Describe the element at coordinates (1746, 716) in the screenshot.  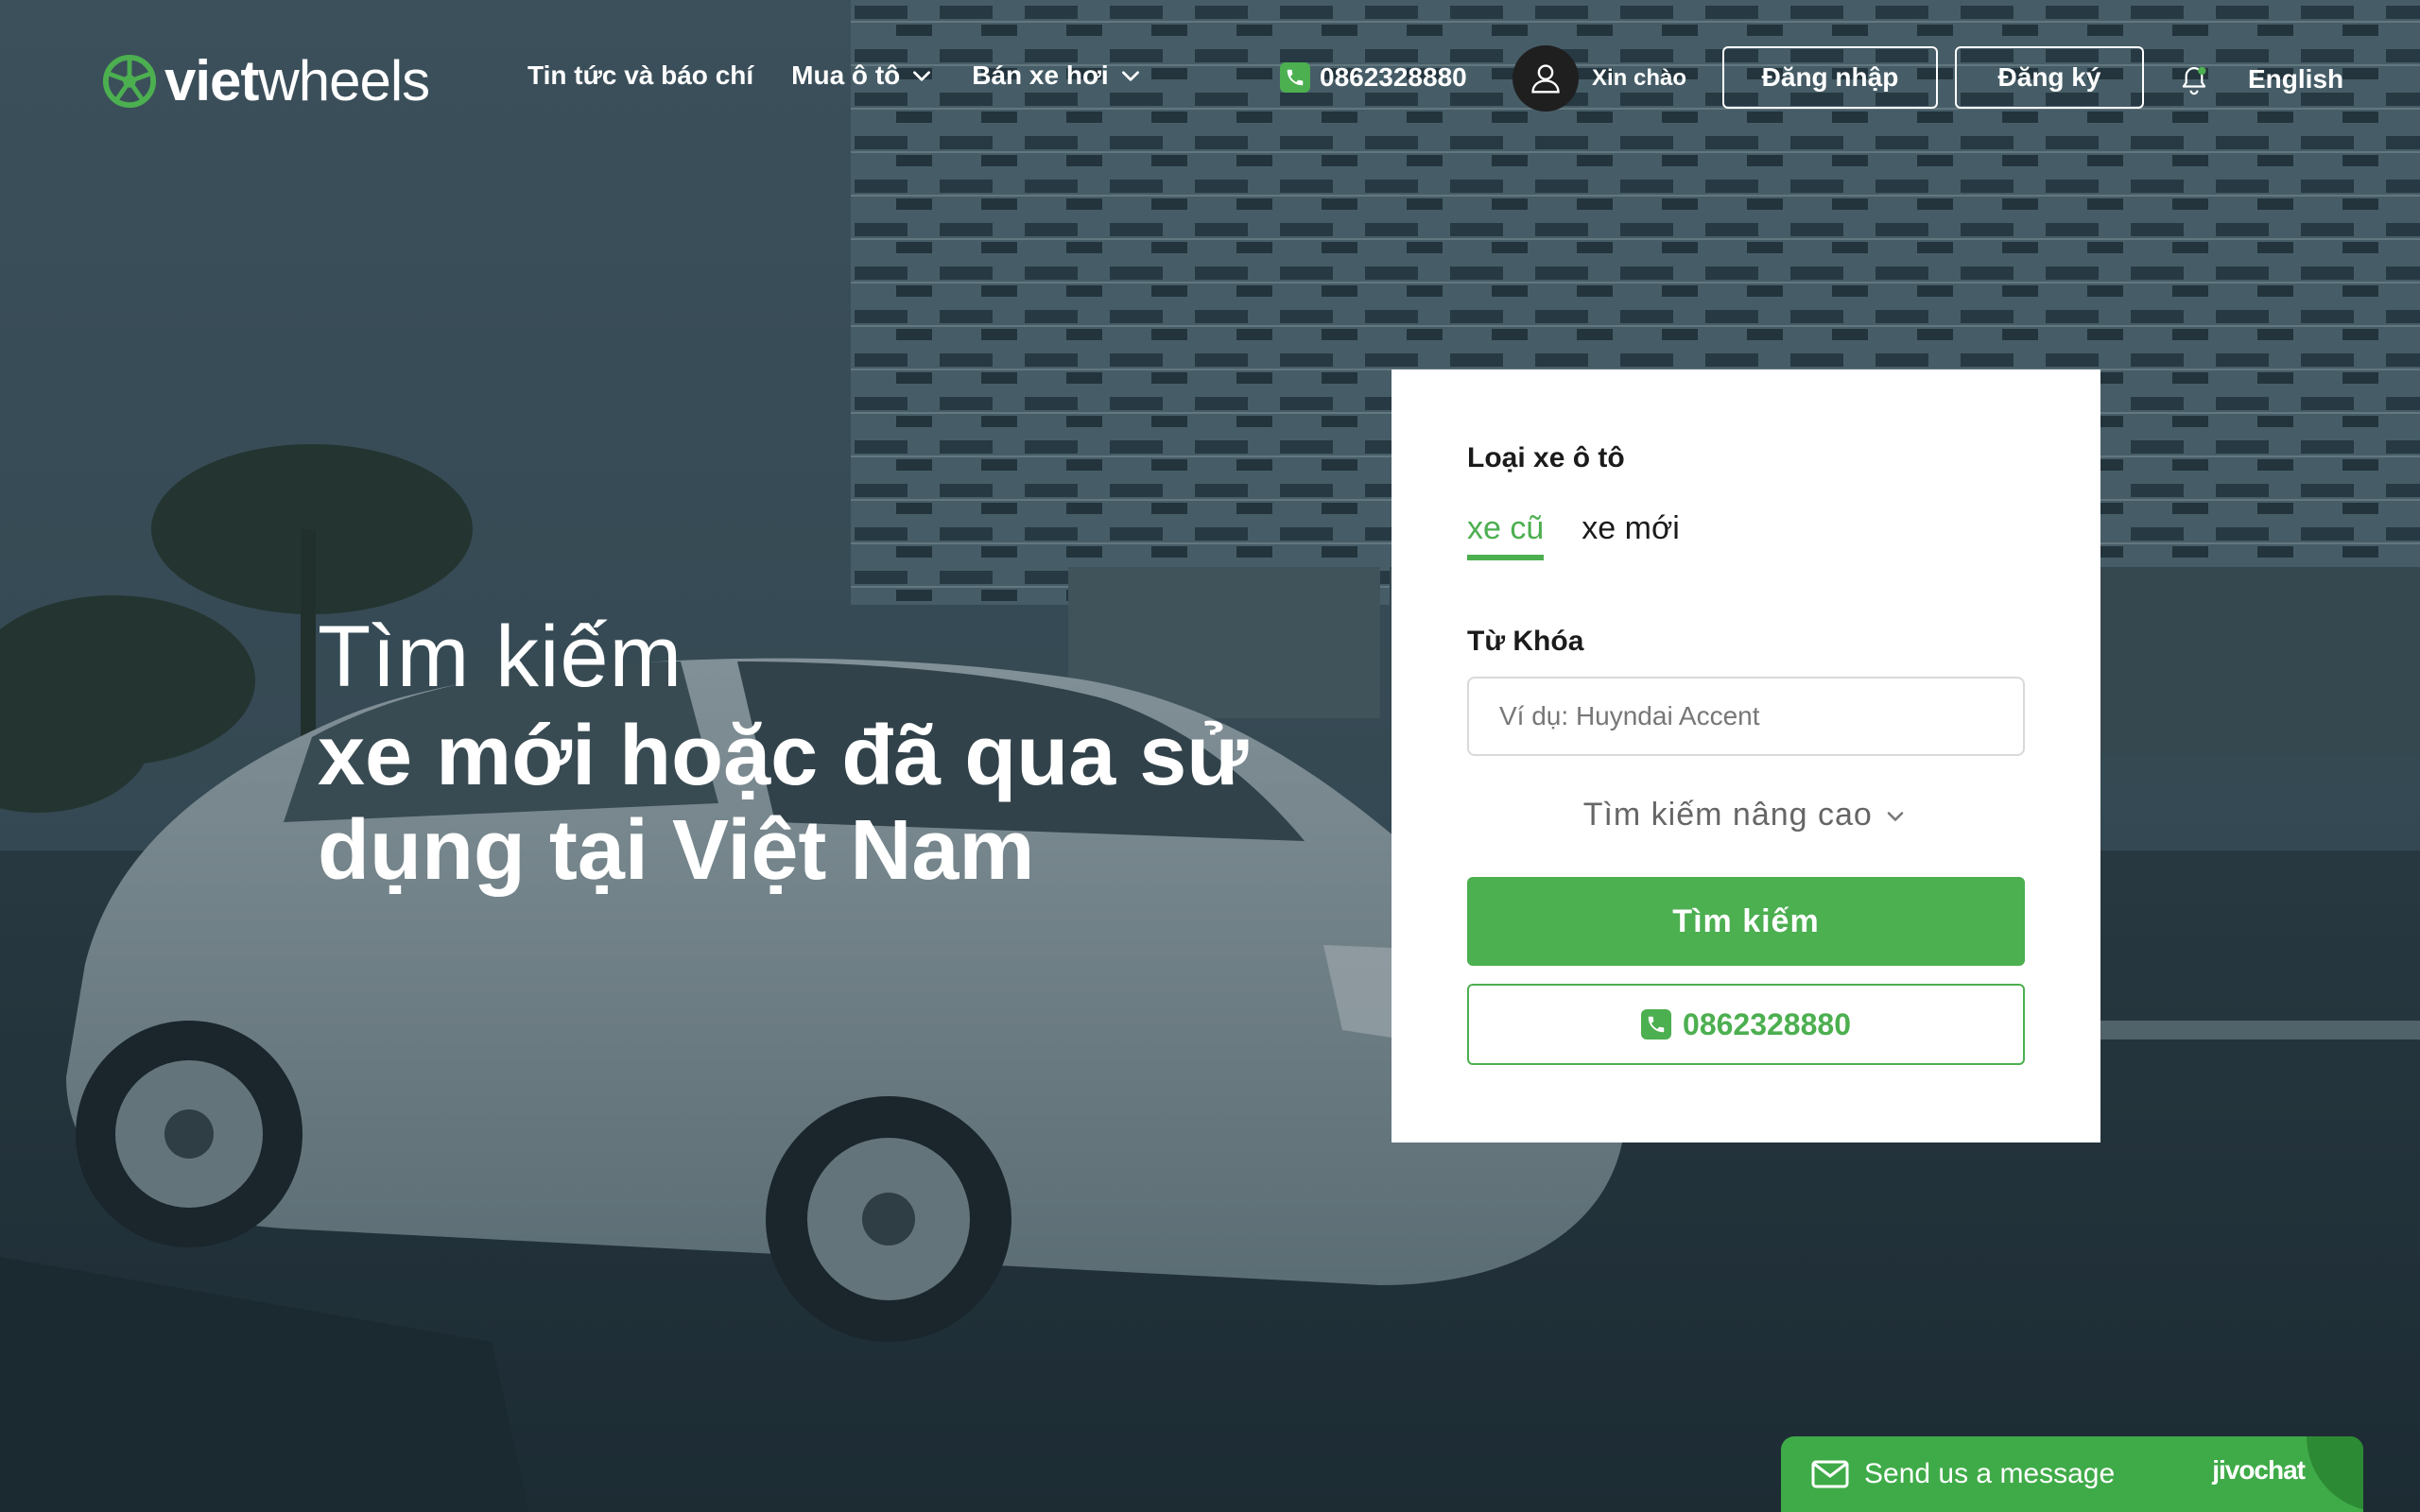
I see `keyword-input` at that location.